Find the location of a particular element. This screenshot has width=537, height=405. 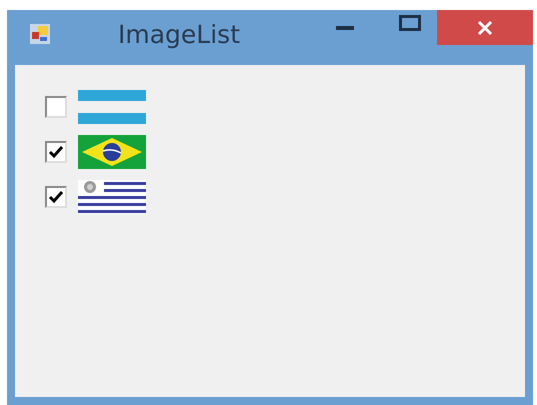

close-icon is located at coordinates (485, 28).